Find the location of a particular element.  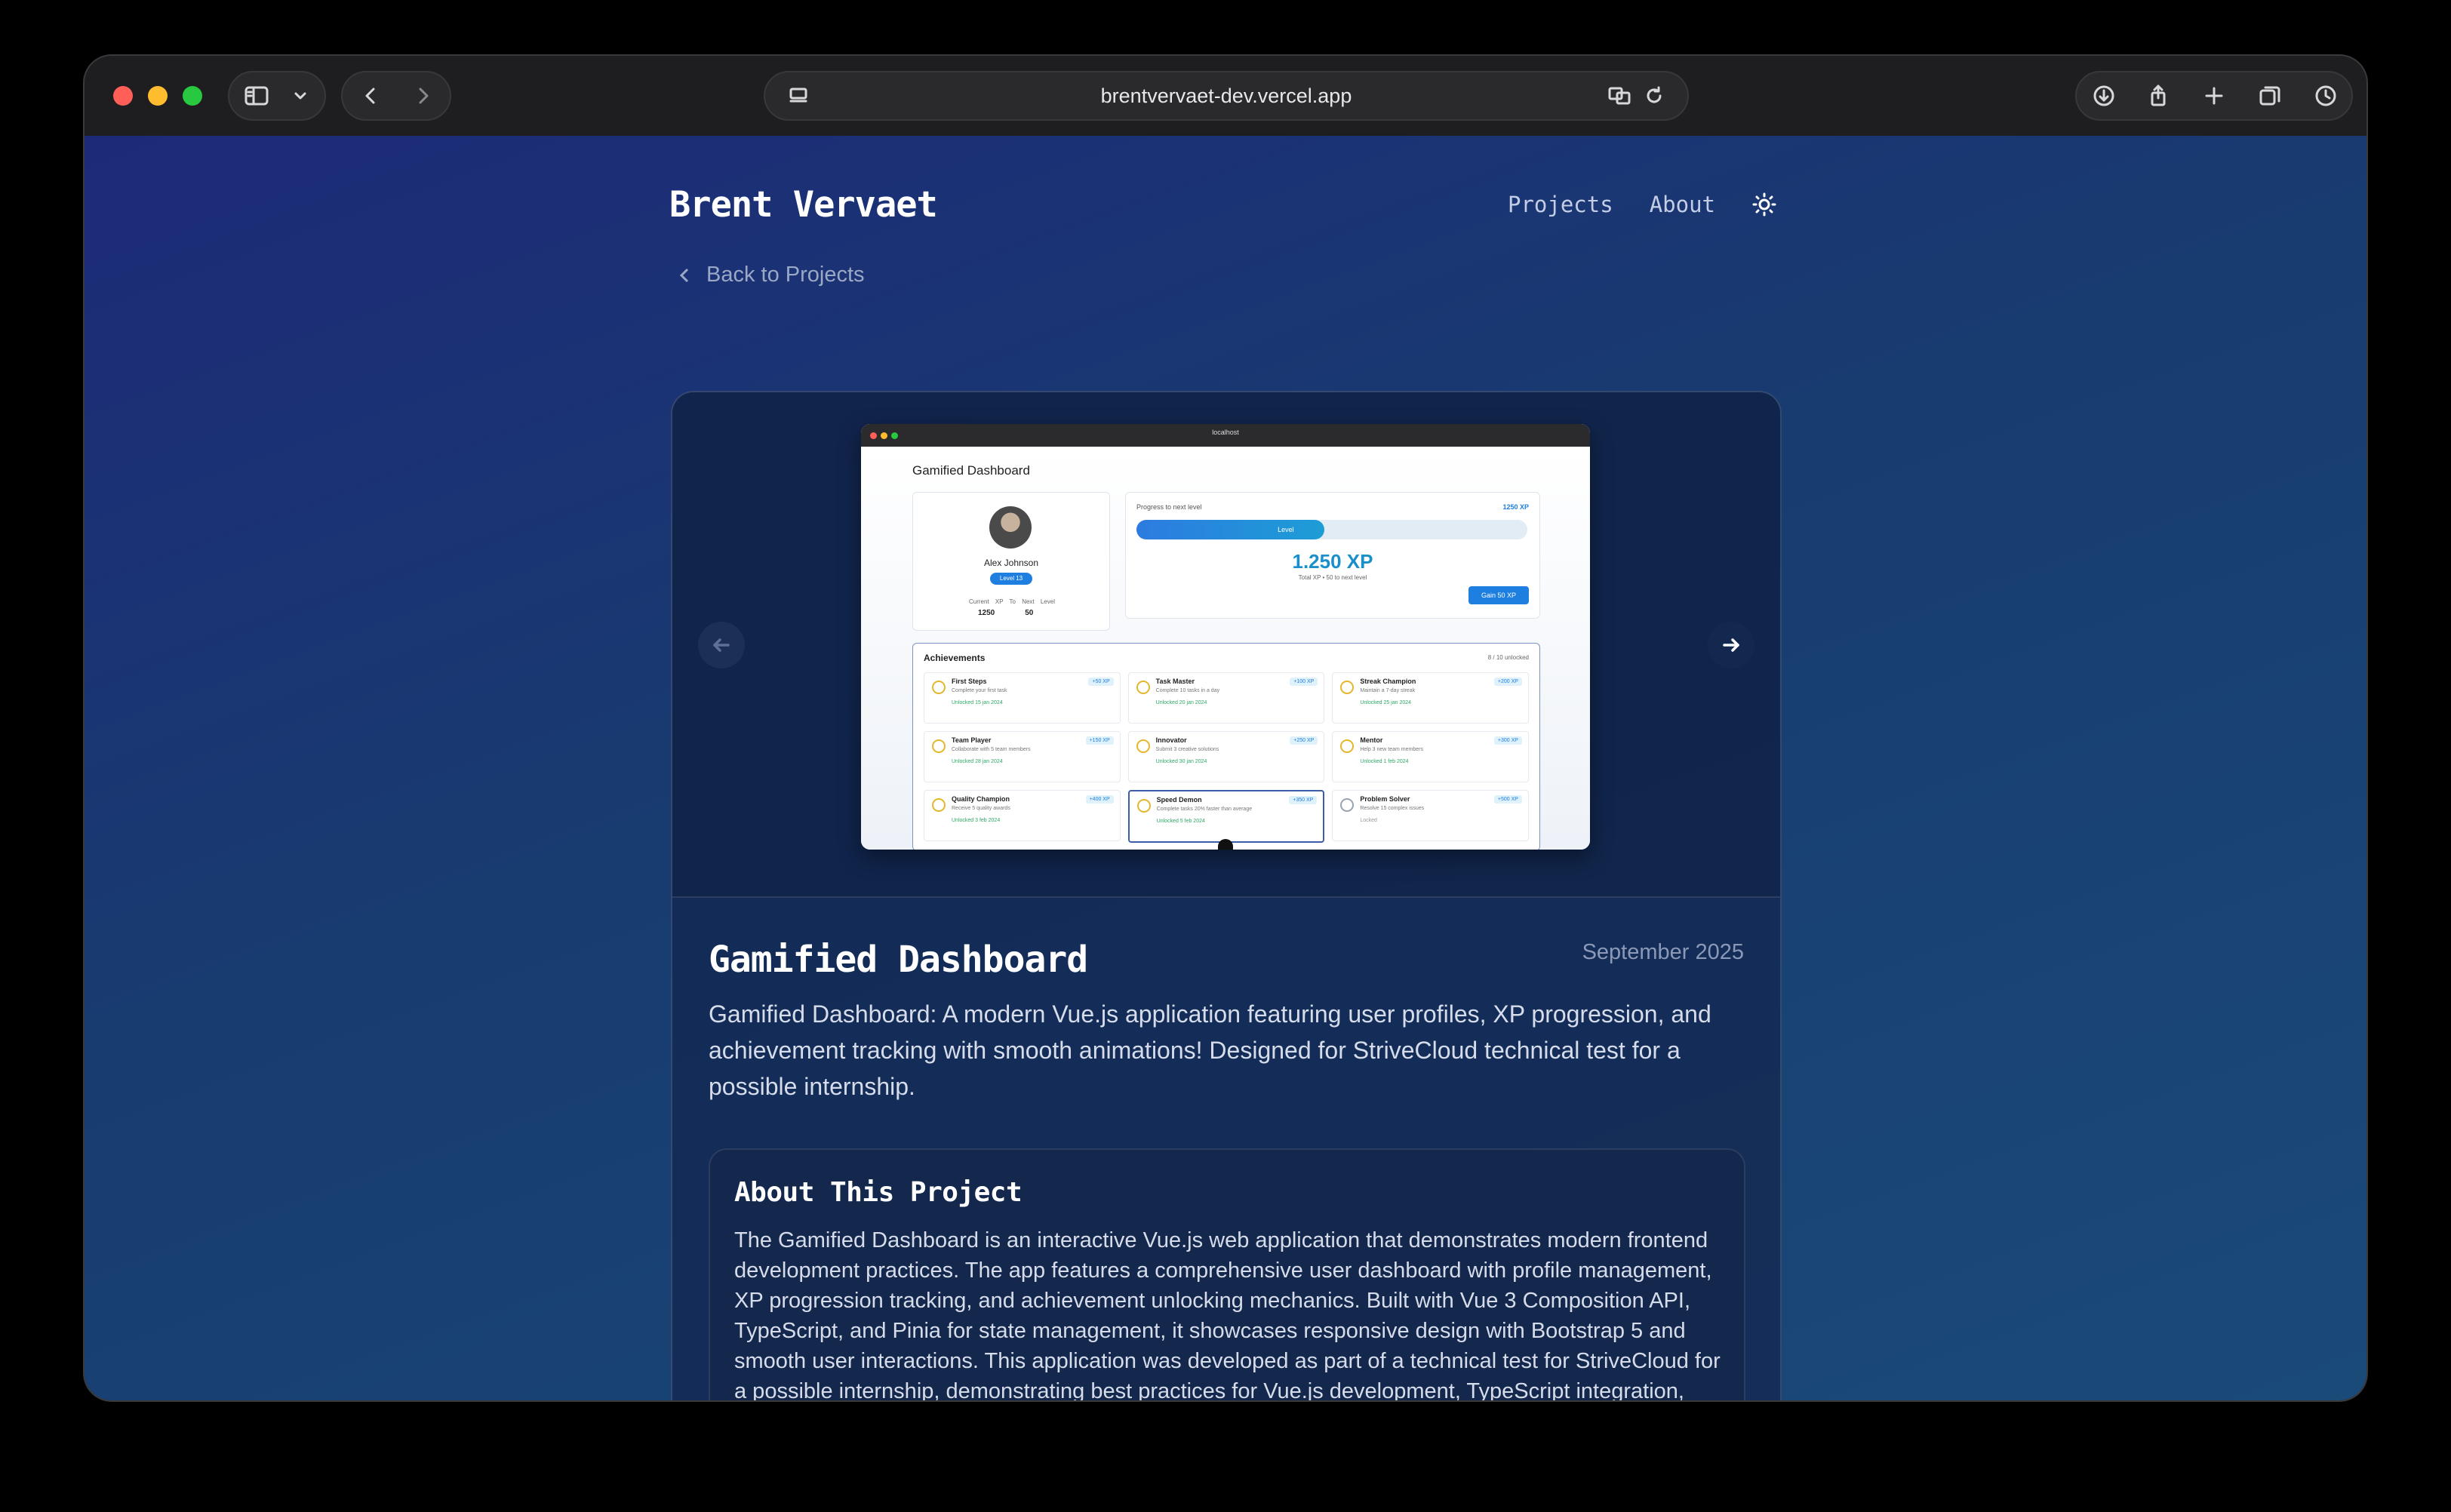

chevron-left-icon is located at coordinates (684, 275).